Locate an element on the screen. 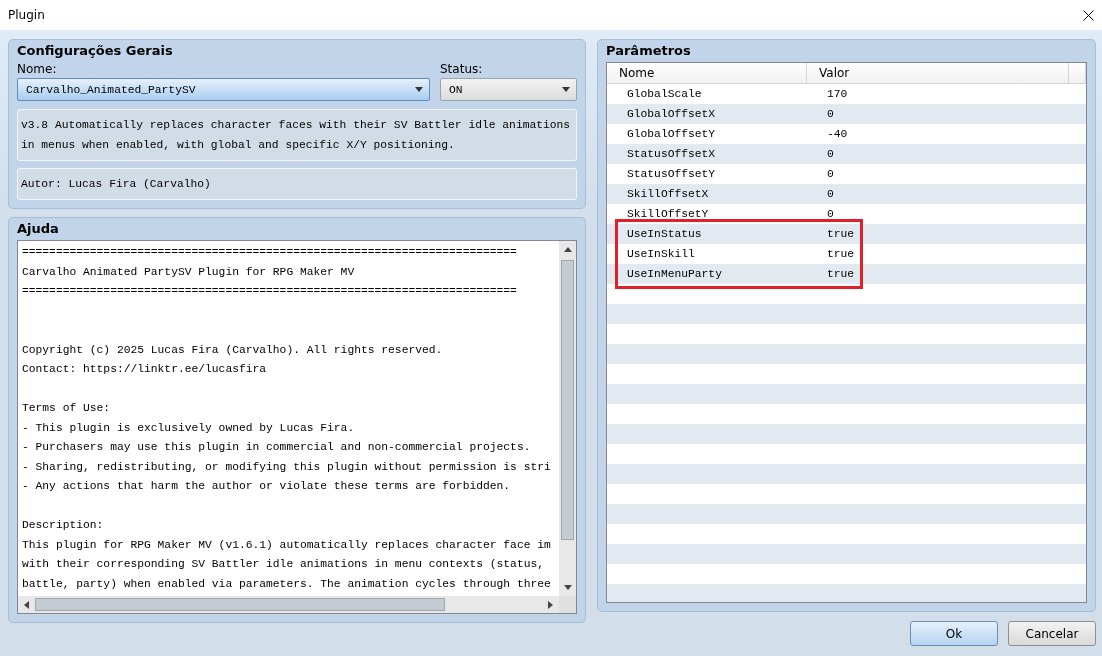  status-dropdown: ON is located at coordinates (508, 89).